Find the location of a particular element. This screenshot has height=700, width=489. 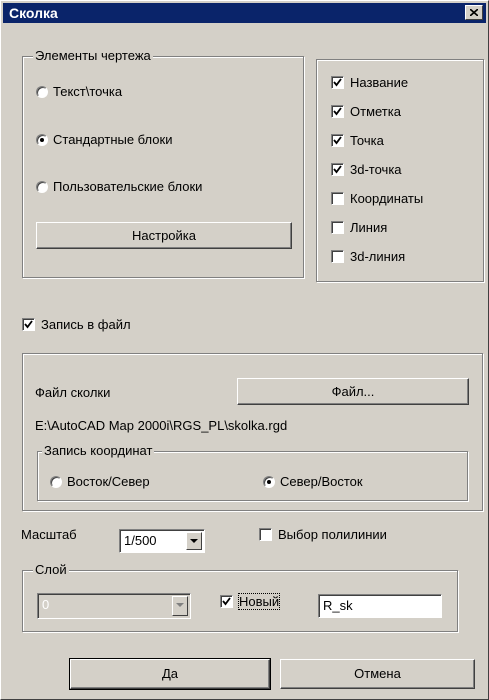

checkbox-label: Точка is located at coordinates (367, 140).